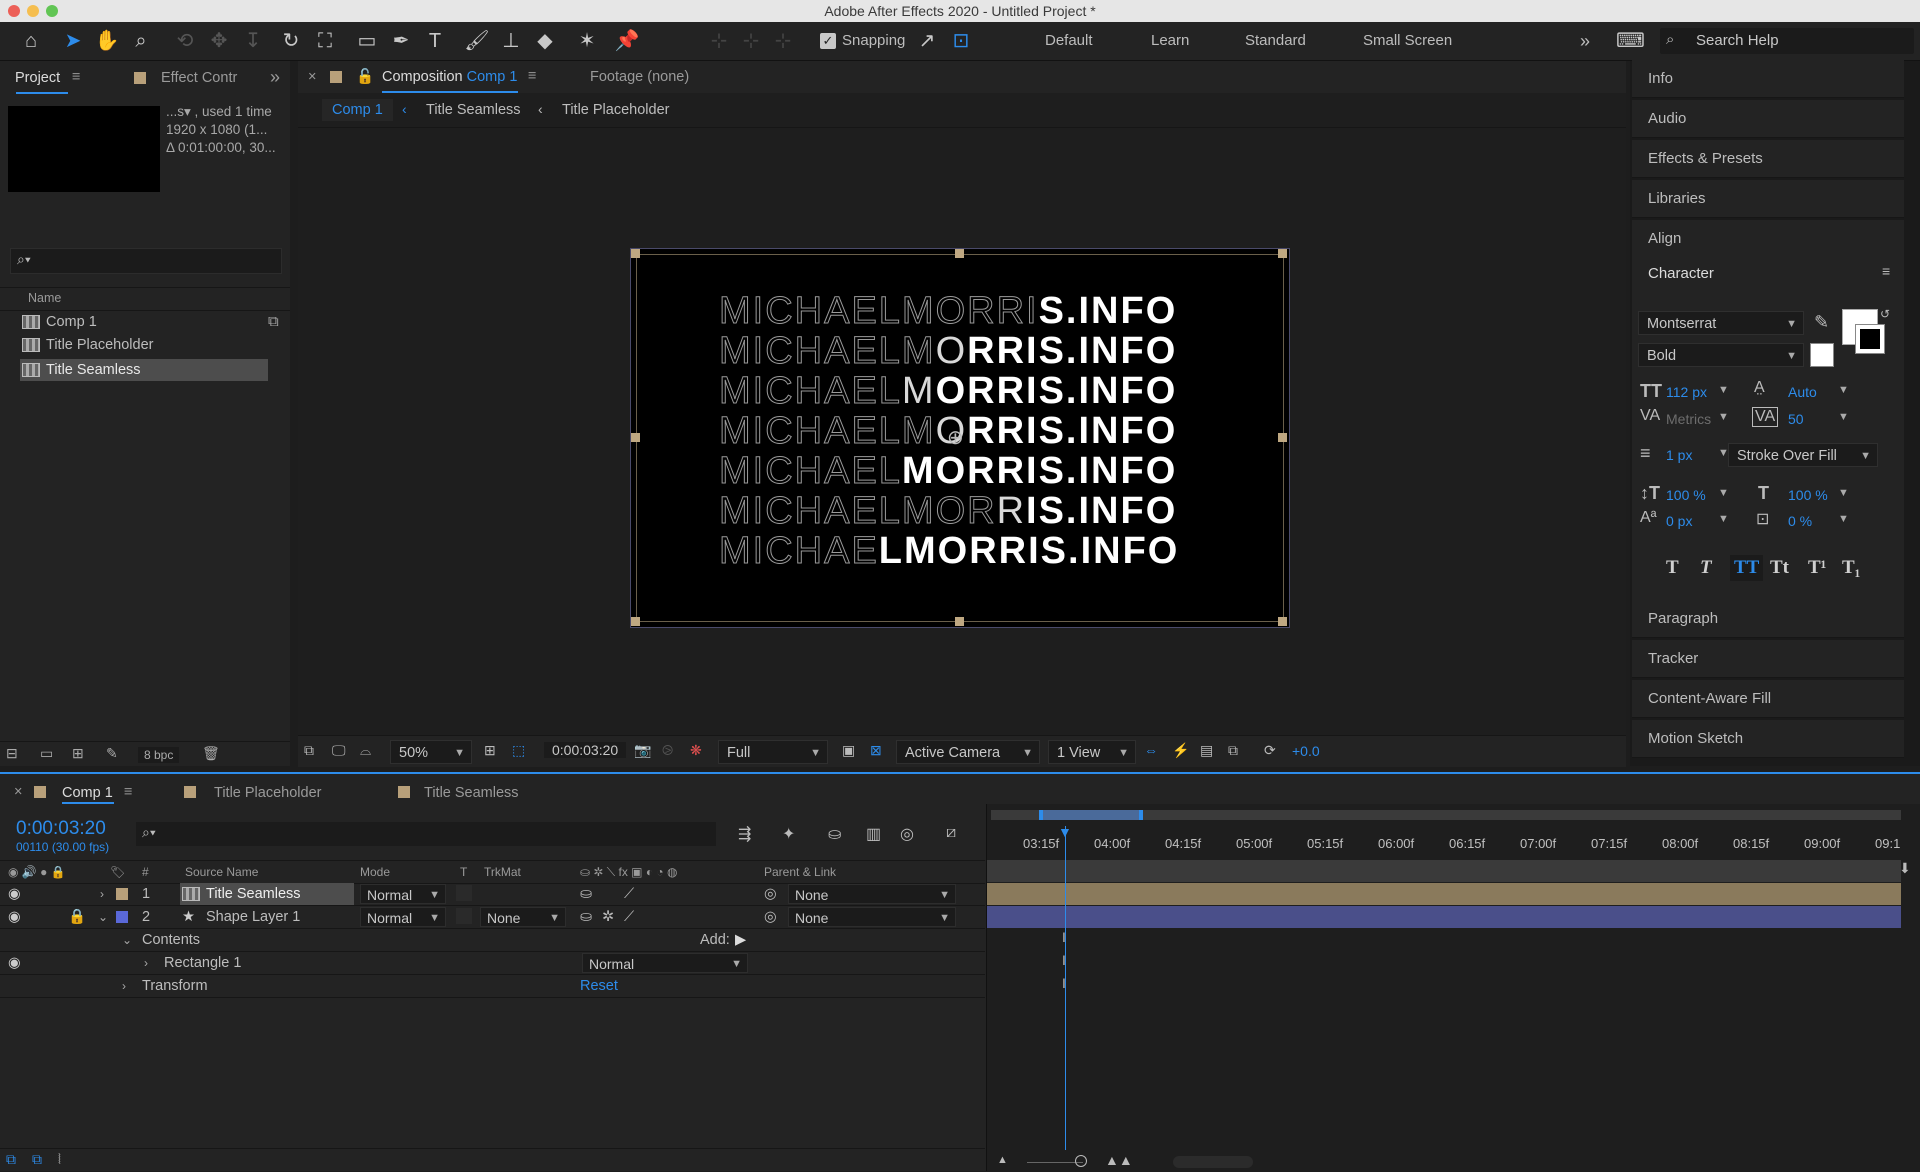  I want to click on axis-world-icon: ⊹, so click(751, 41).